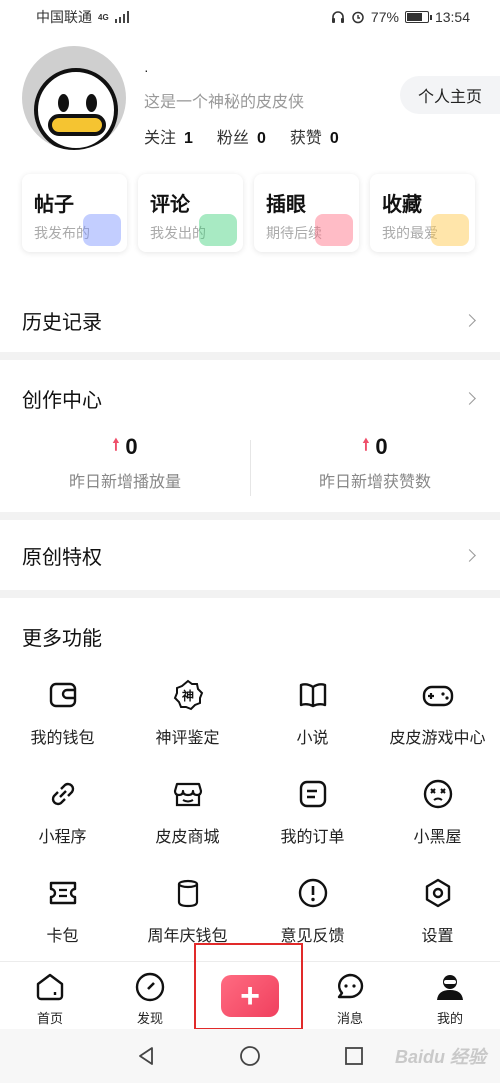 The image size is (500, 1083). I want to click on creator-stat-likes: 🠕 0 昨日新增获赞数, so click(375, 467).